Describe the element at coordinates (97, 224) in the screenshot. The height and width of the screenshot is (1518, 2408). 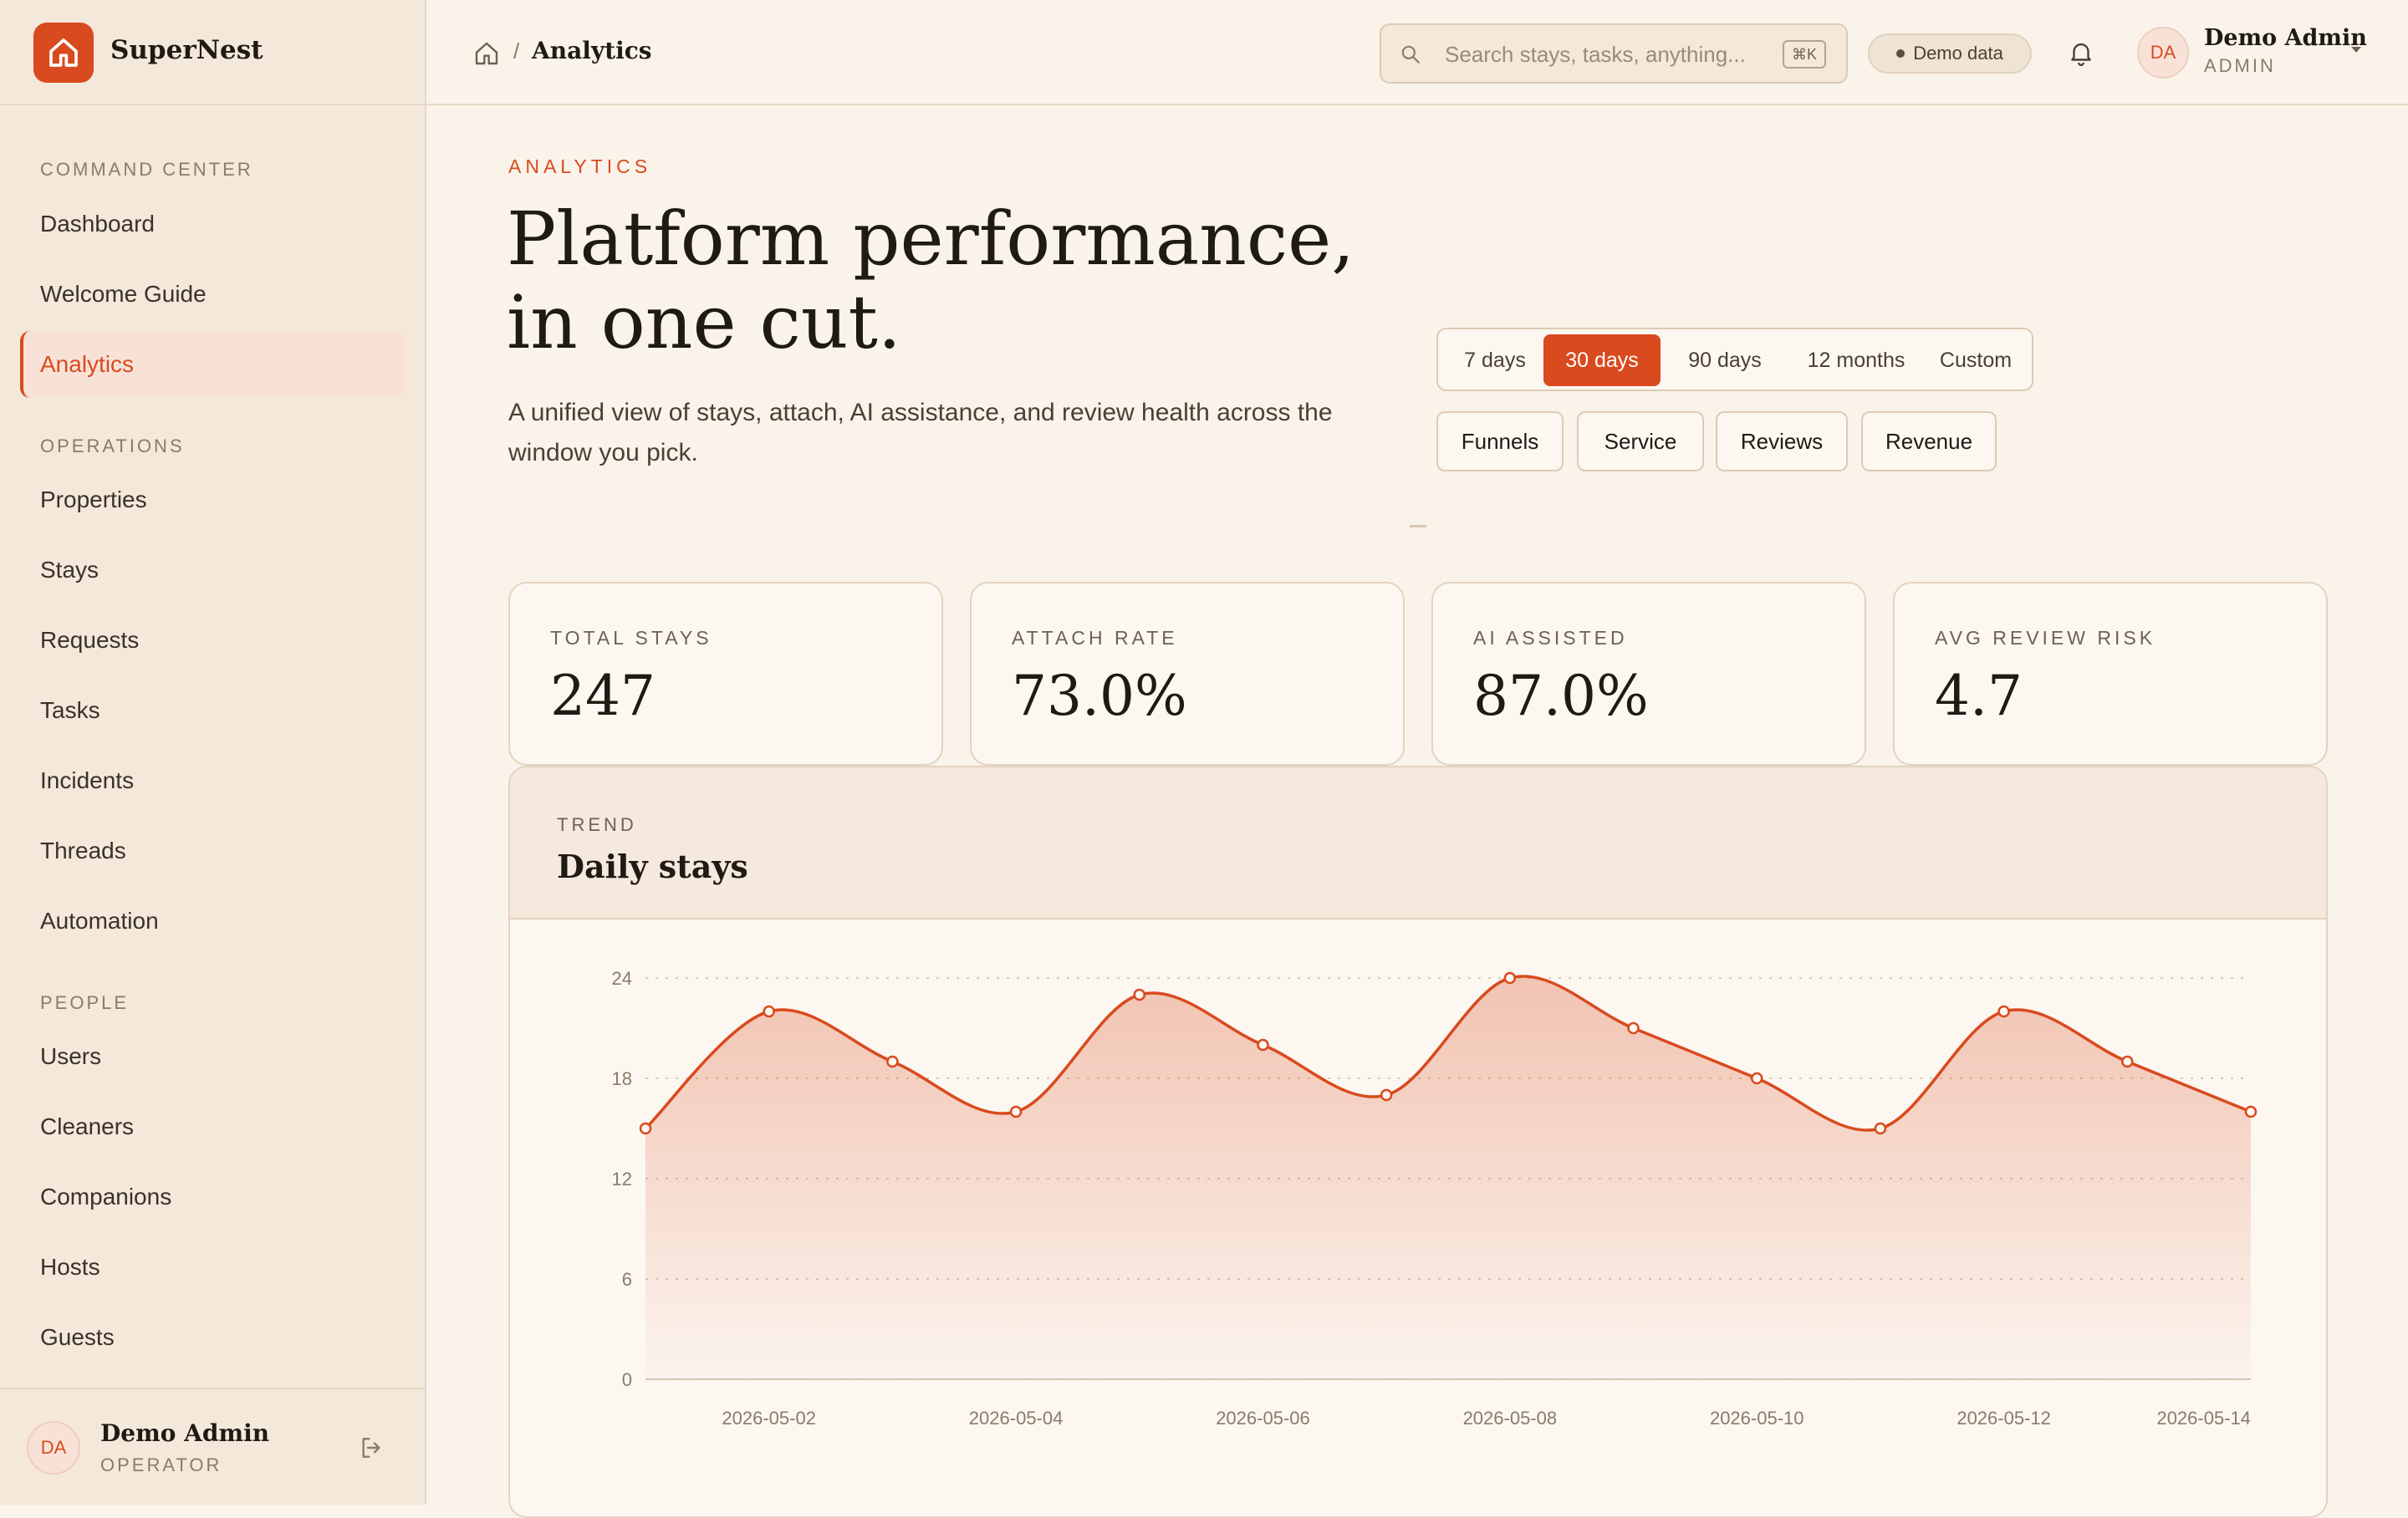
I see `sidebar-item-label: Dashboard` at that location.